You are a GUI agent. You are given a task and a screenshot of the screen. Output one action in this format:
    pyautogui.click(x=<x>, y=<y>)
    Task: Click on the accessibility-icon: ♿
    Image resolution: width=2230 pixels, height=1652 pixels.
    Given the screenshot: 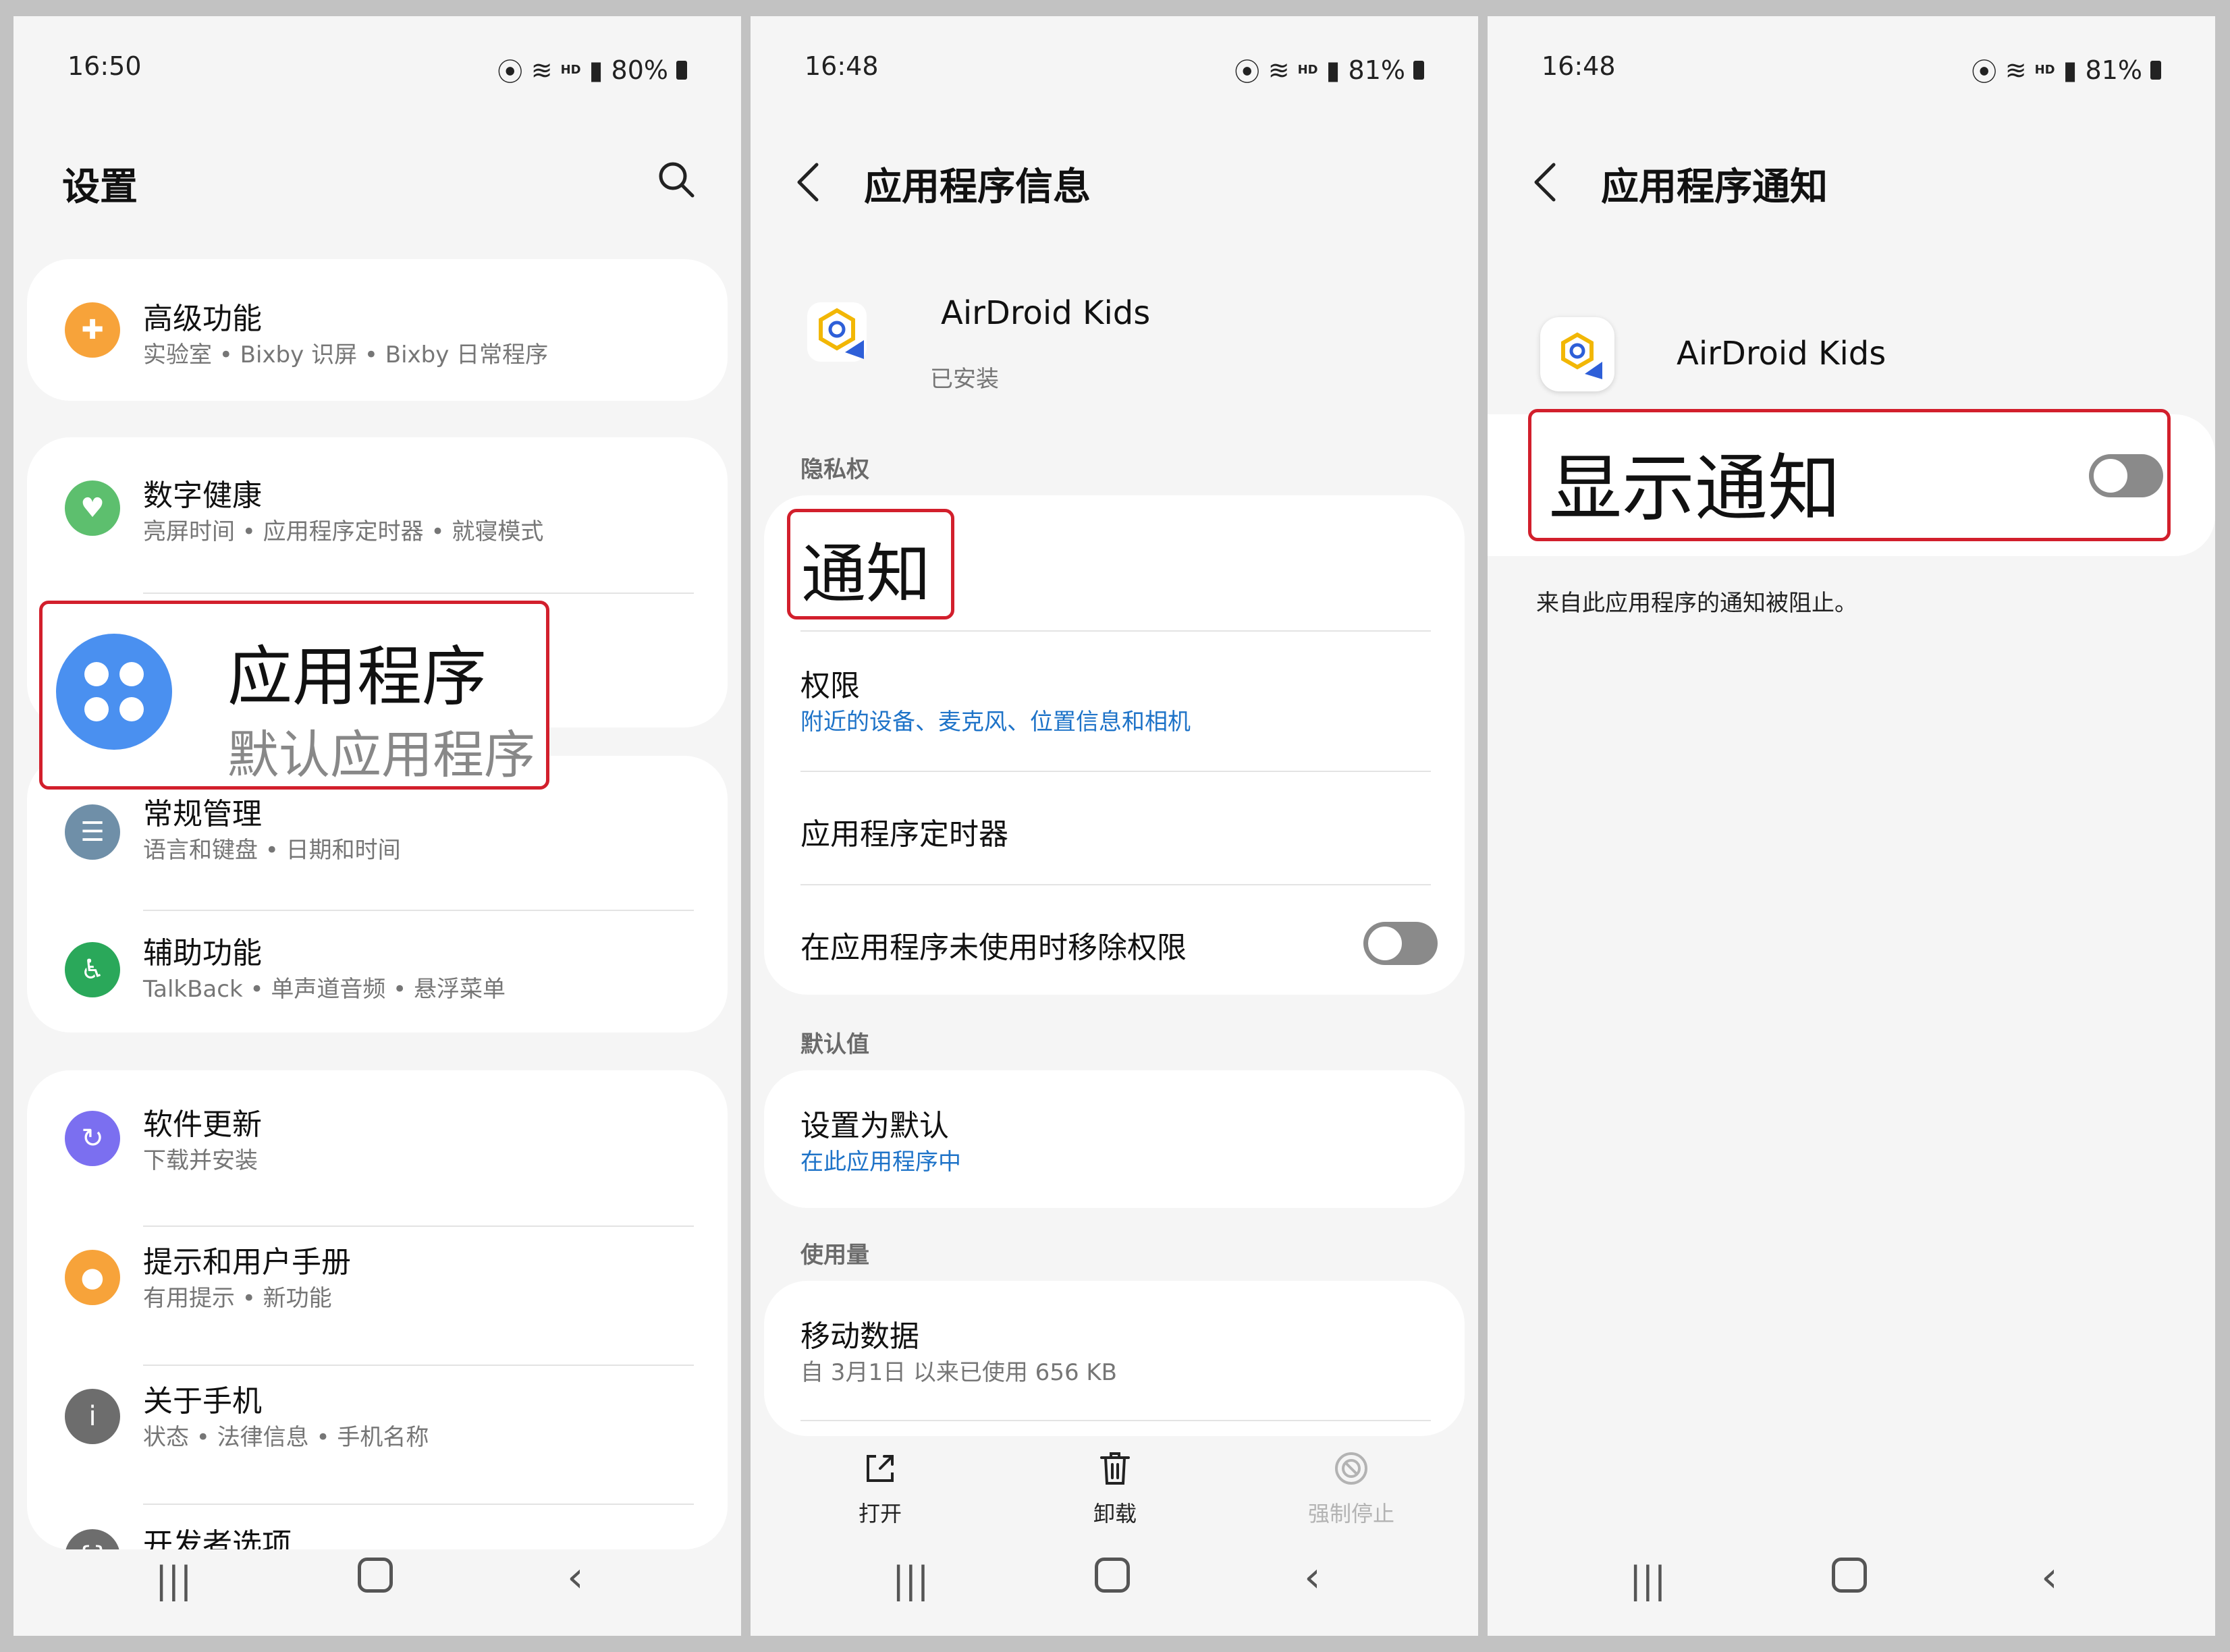 What is the action you would take?
    pyautogui.click(x=92, y=969)
    